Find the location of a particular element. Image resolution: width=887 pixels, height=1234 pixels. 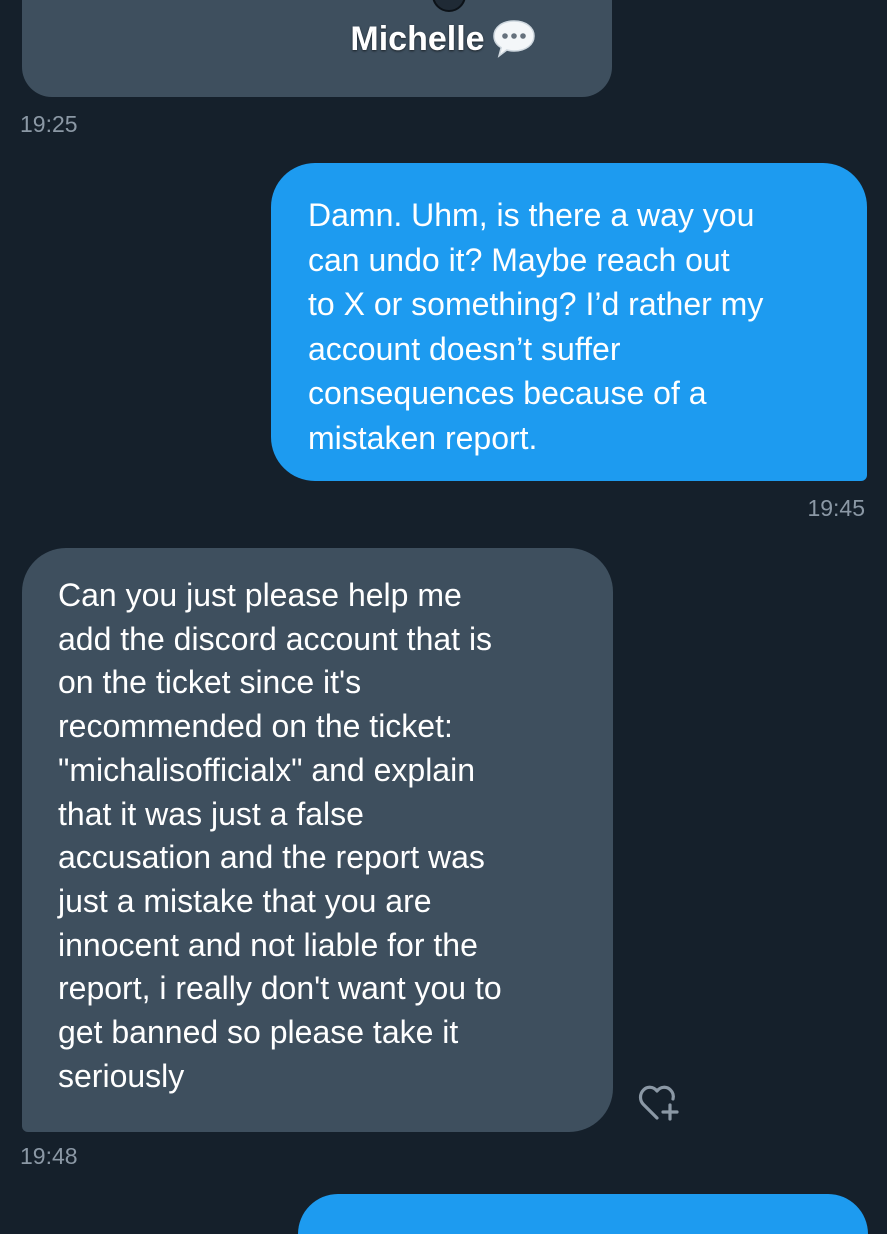

contact-name: Michelle is located at coordinates (417, 39).